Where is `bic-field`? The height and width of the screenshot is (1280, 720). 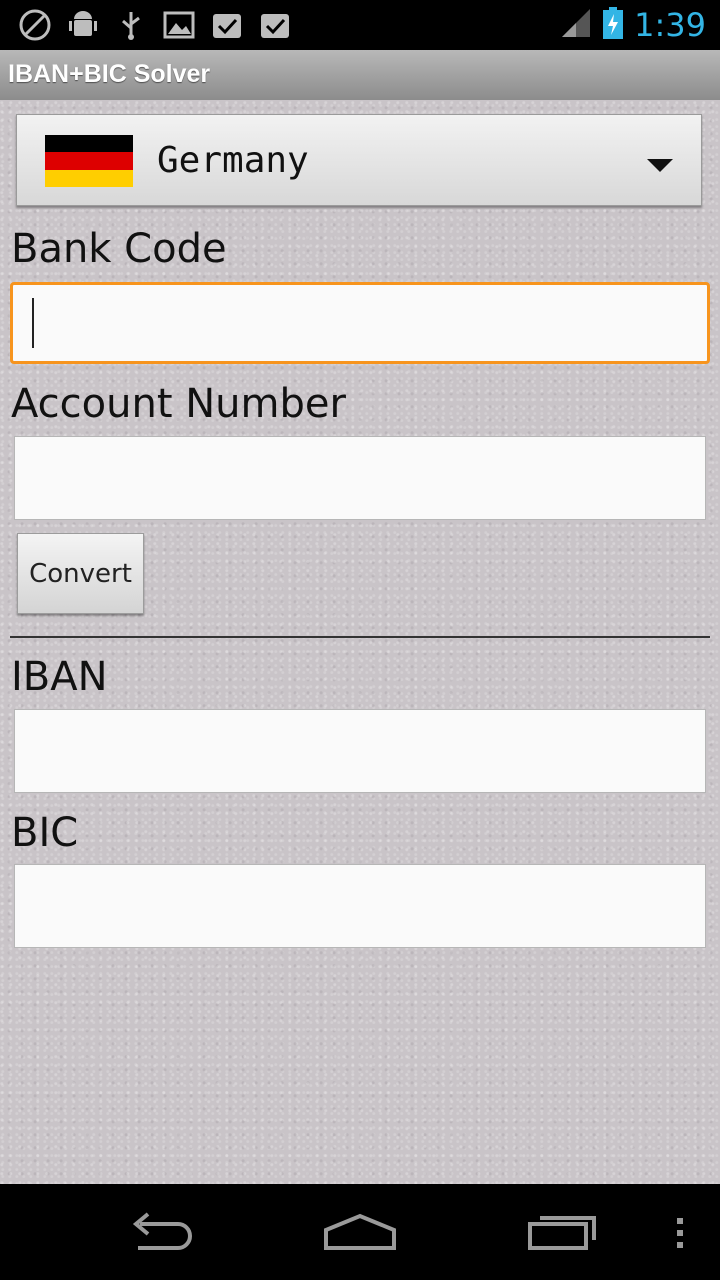
bic-field is located at coordinates (360, 906).